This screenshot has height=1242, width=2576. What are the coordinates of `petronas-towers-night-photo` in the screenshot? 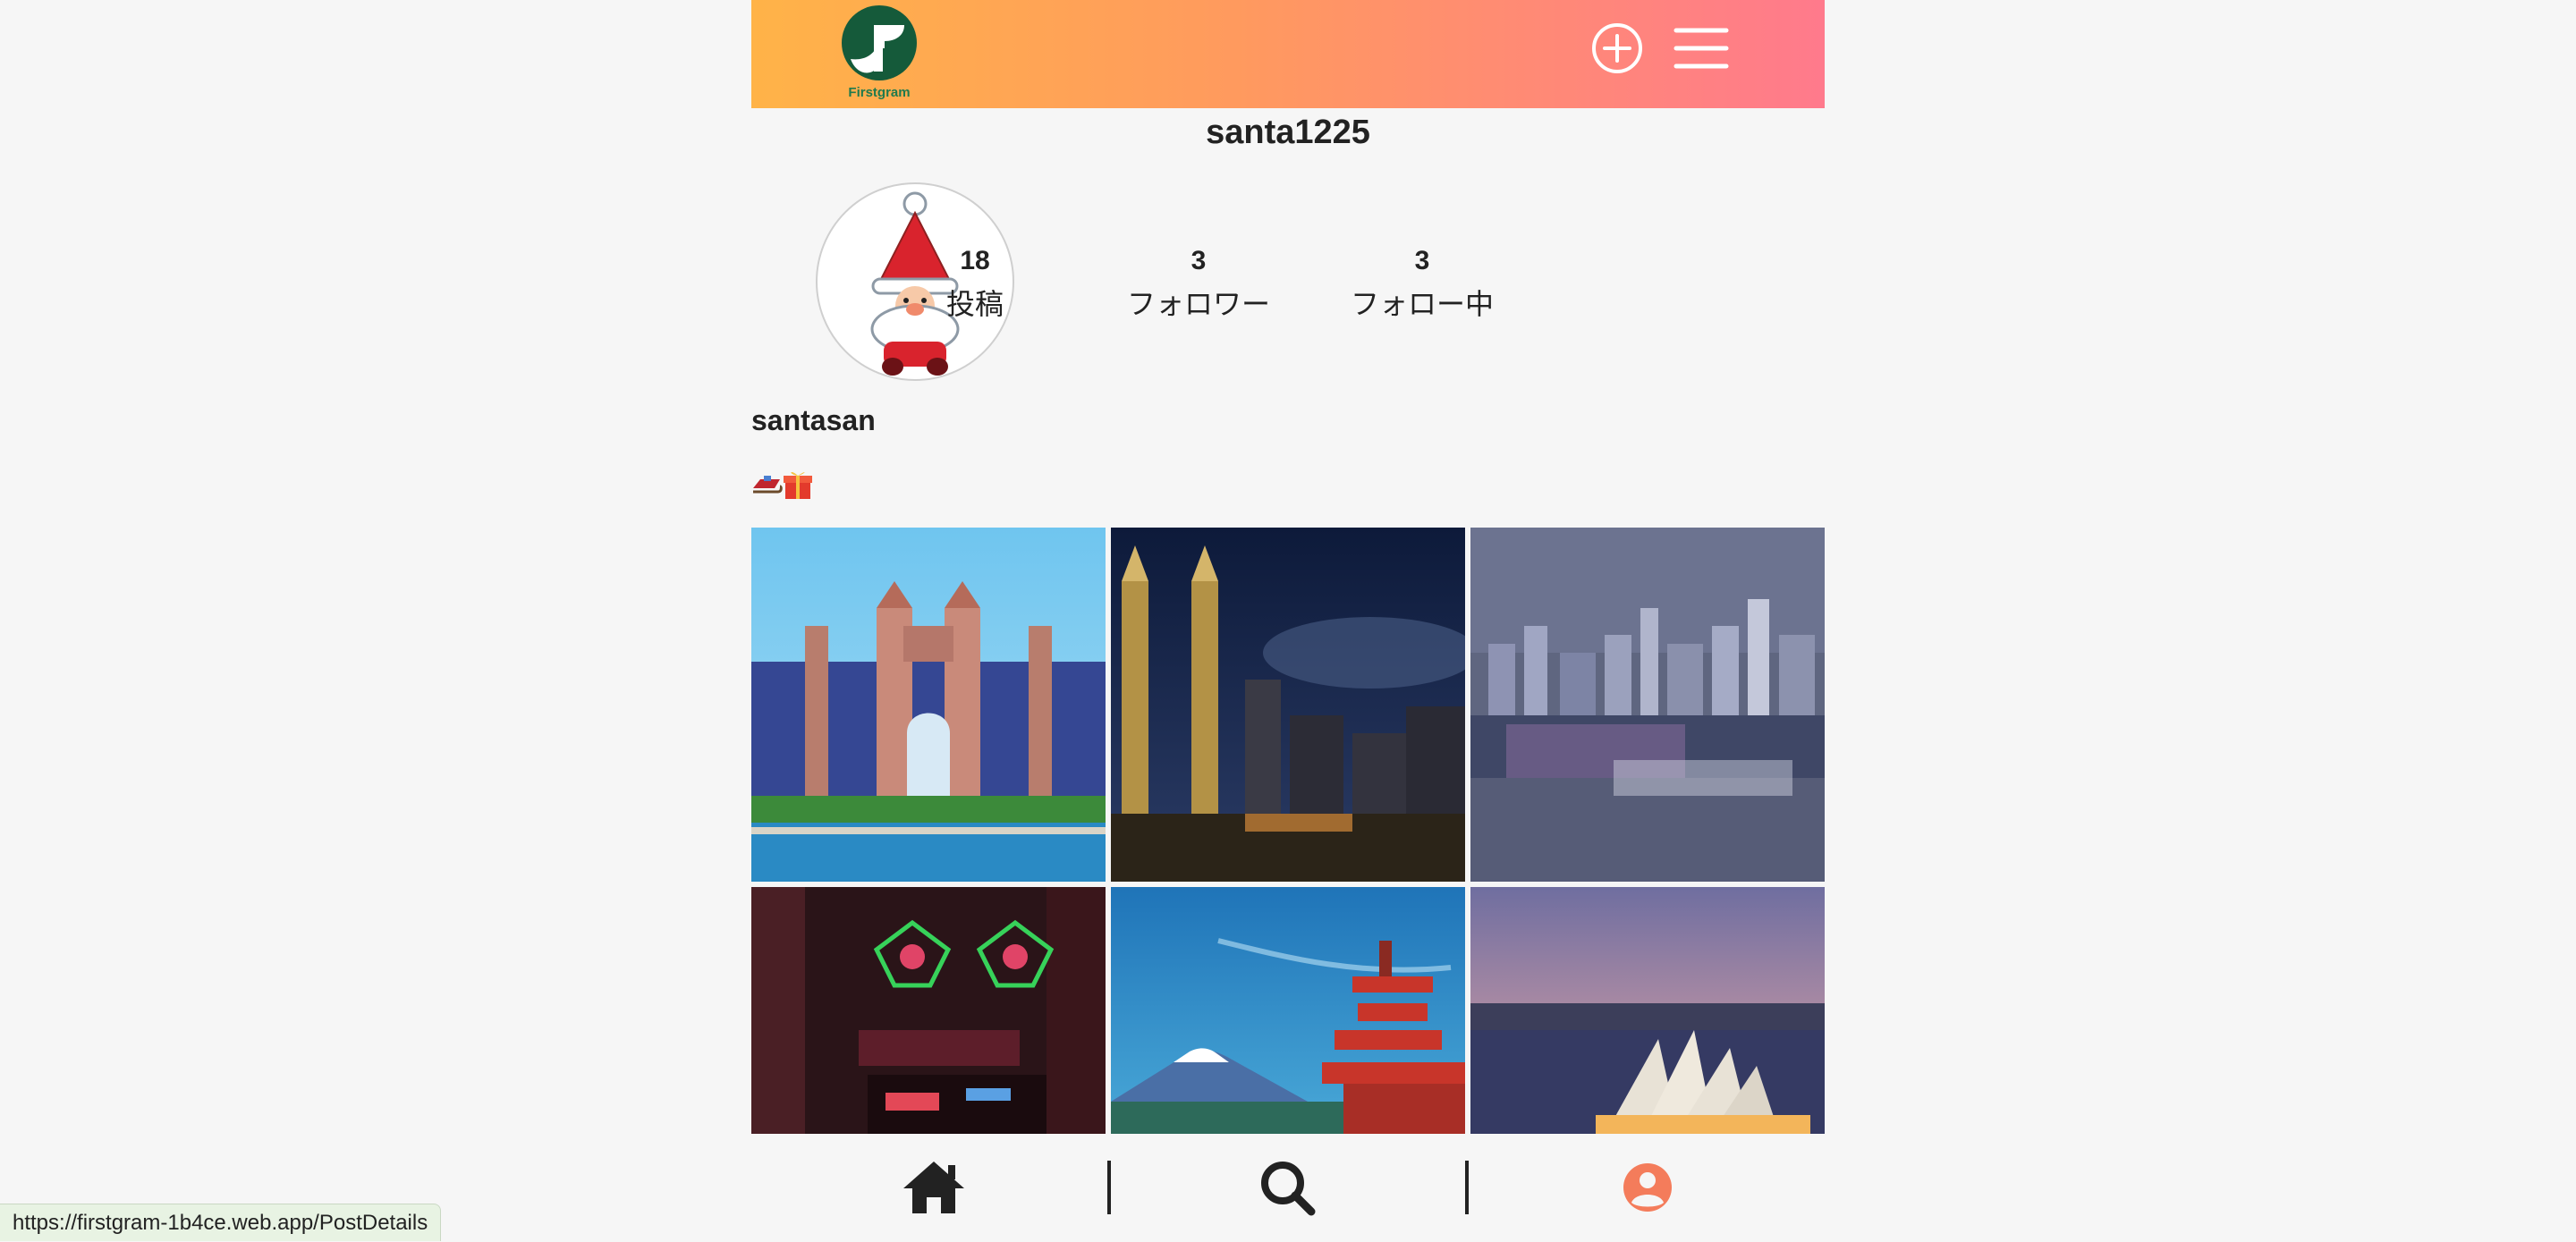 It's located at (1288, 705).